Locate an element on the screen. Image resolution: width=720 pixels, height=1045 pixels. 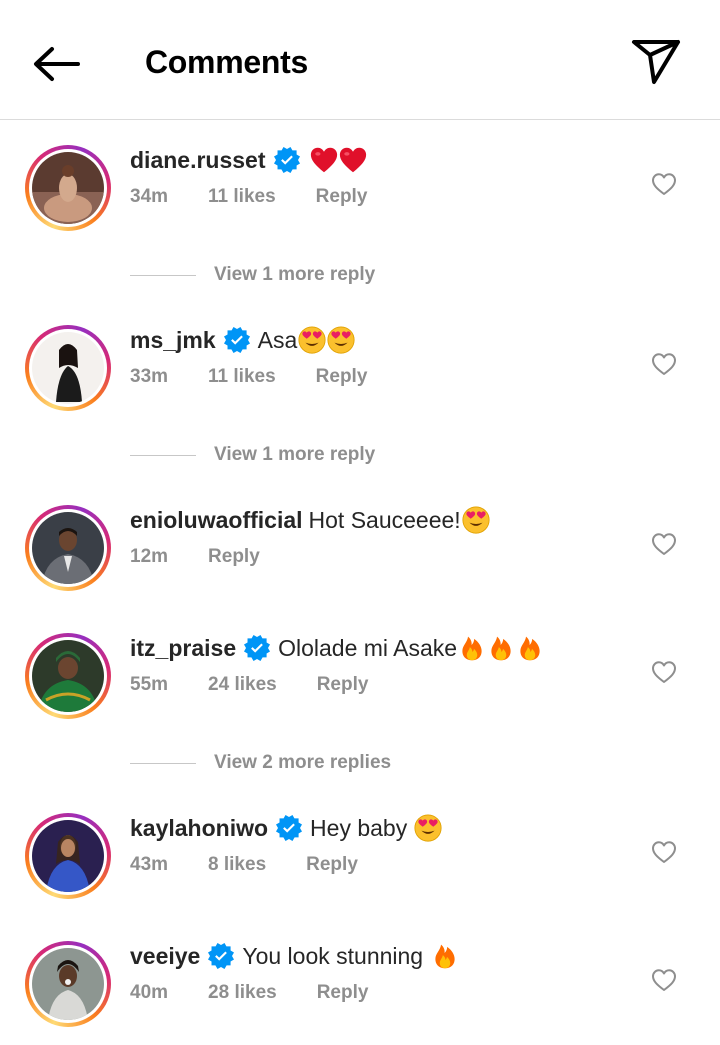
username: kaylahoniwo is located at coordinates (199, 828).